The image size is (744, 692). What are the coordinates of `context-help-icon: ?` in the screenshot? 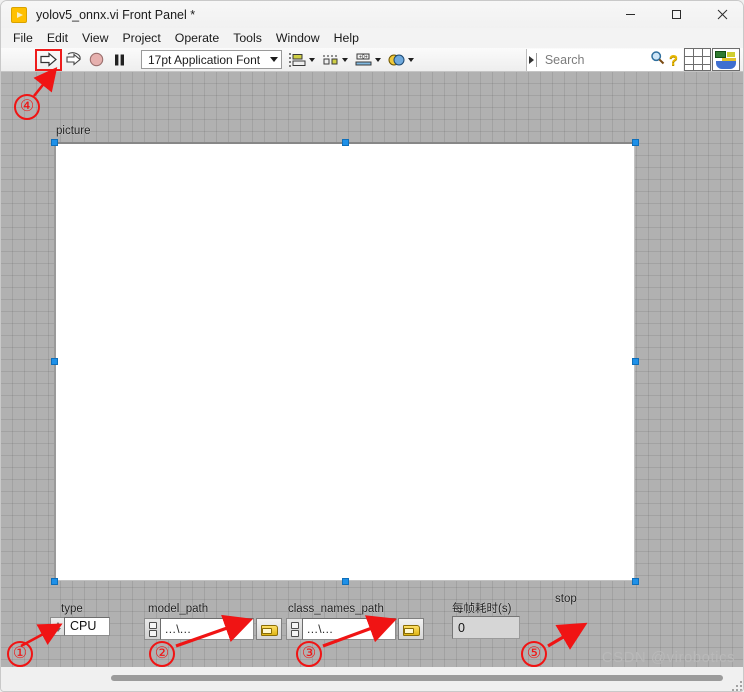 It's located at (673, 60).